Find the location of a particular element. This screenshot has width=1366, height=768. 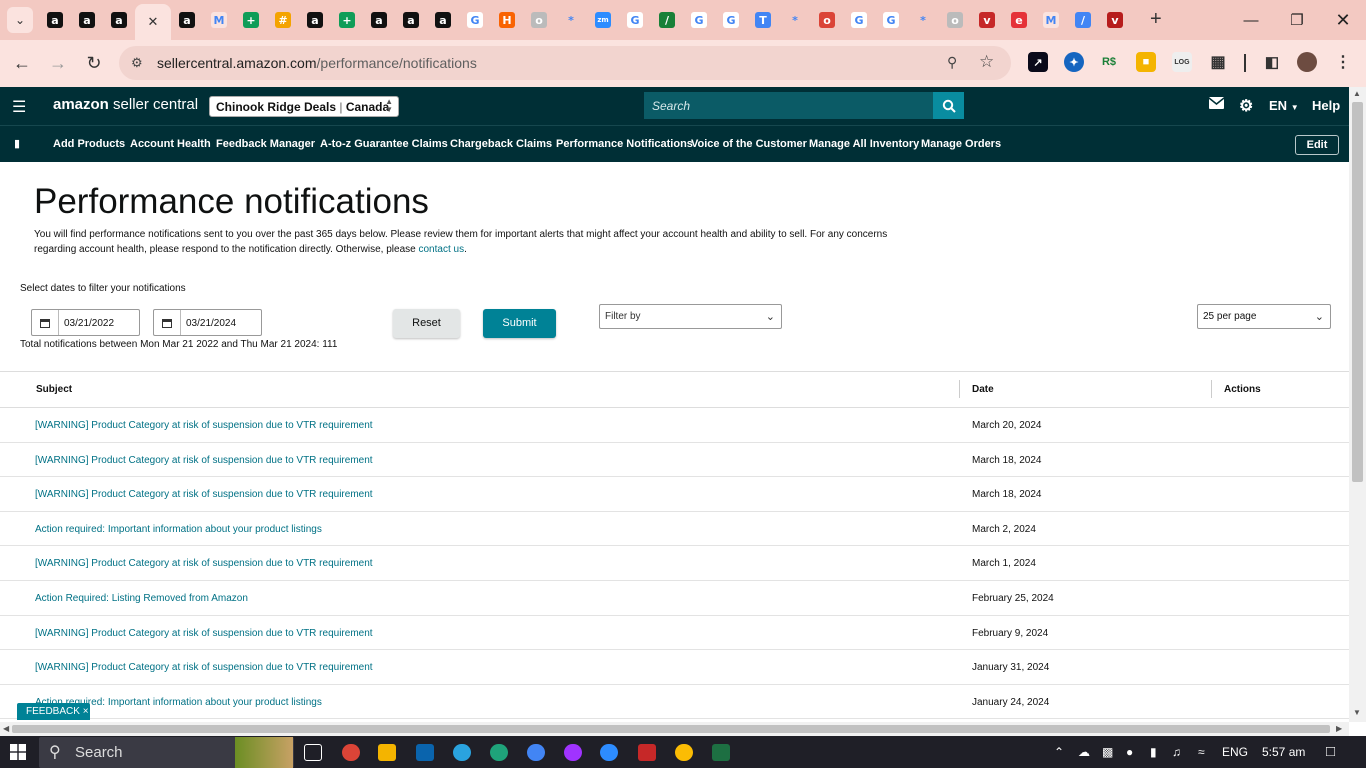

help-link: Help is located at coordinates (1326, 105).